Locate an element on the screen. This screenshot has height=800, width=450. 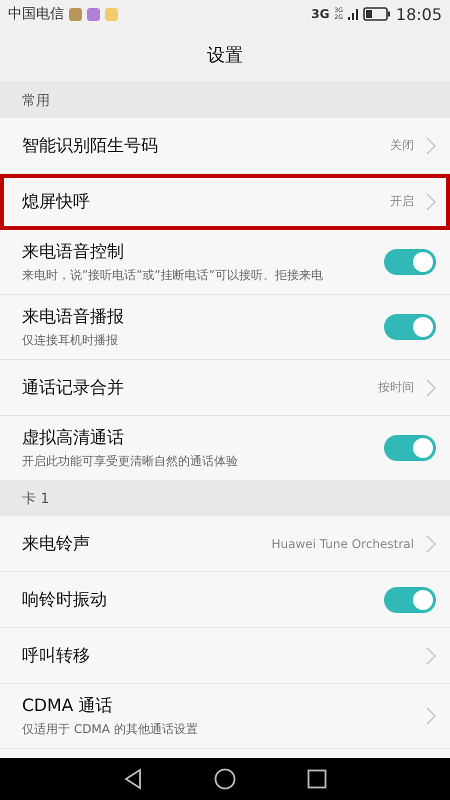
setting-value: 开启 is located at coordinates (402, 201).